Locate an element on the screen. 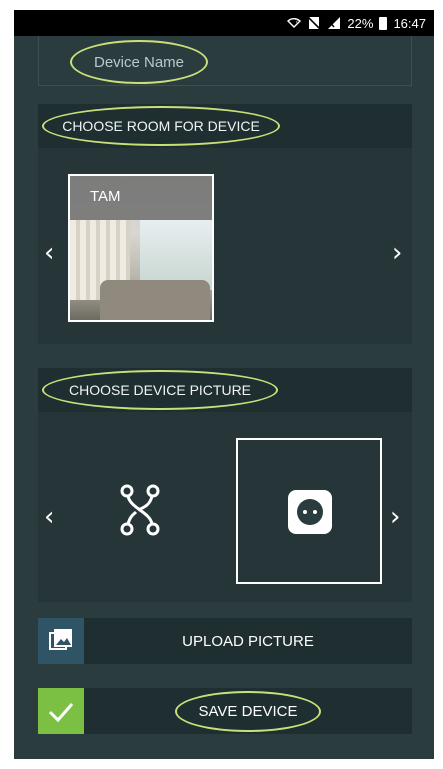  save-device-label-wrap: SAVE DEVICE is located at coordinates (248, 711).